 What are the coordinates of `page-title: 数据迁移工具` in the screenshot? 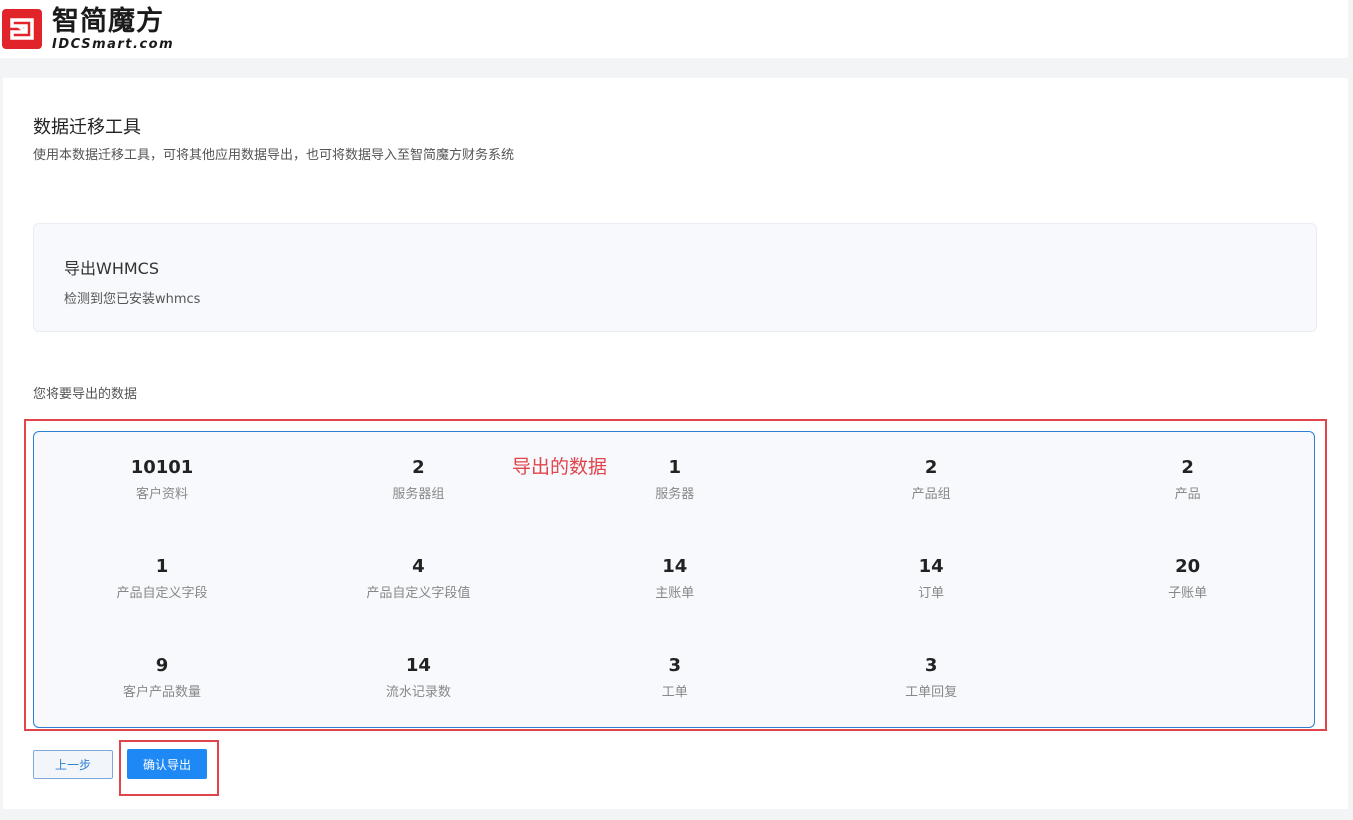 It's located at (87, 127).